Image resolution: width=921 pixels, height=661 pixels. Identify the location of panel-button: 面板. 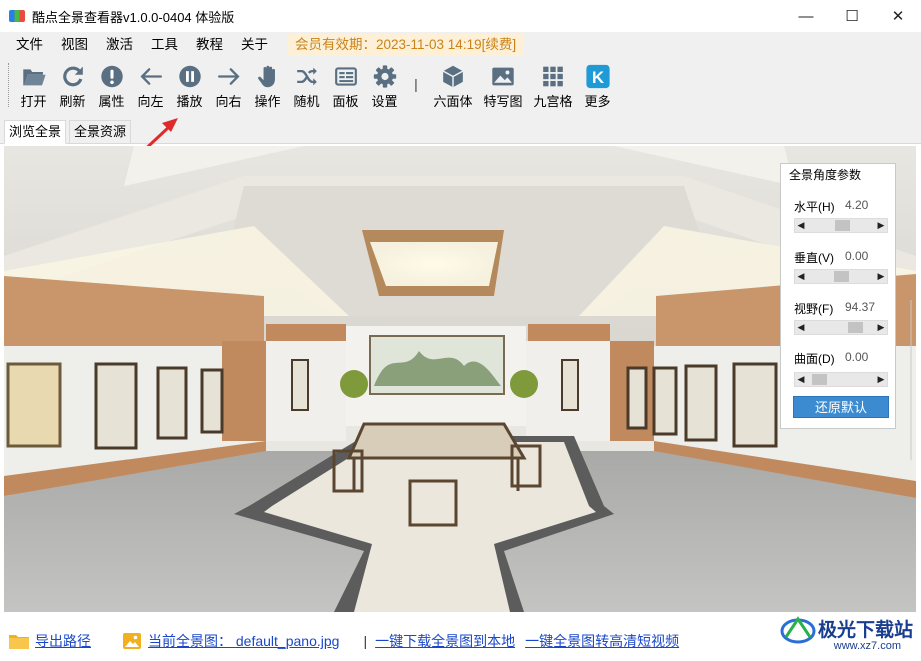
(345, 84).